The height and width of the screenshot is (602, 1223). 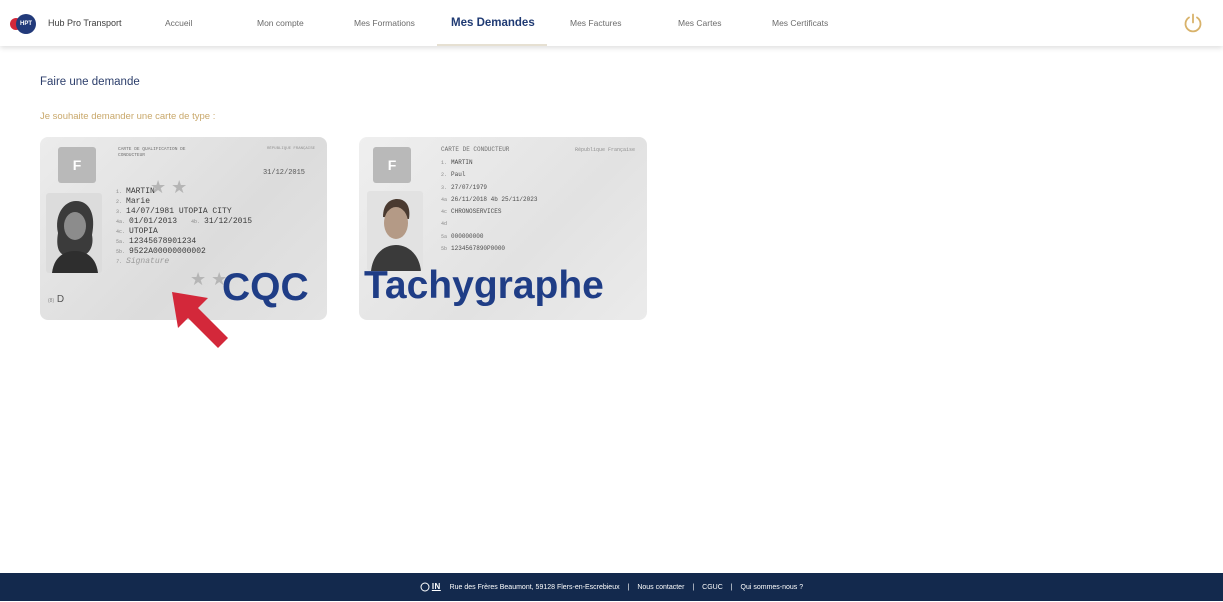 What do you see at coordinates (462, 236) in the screenshot?
I see `info-line: 5a 000000000` at bounding box center [462, 236].